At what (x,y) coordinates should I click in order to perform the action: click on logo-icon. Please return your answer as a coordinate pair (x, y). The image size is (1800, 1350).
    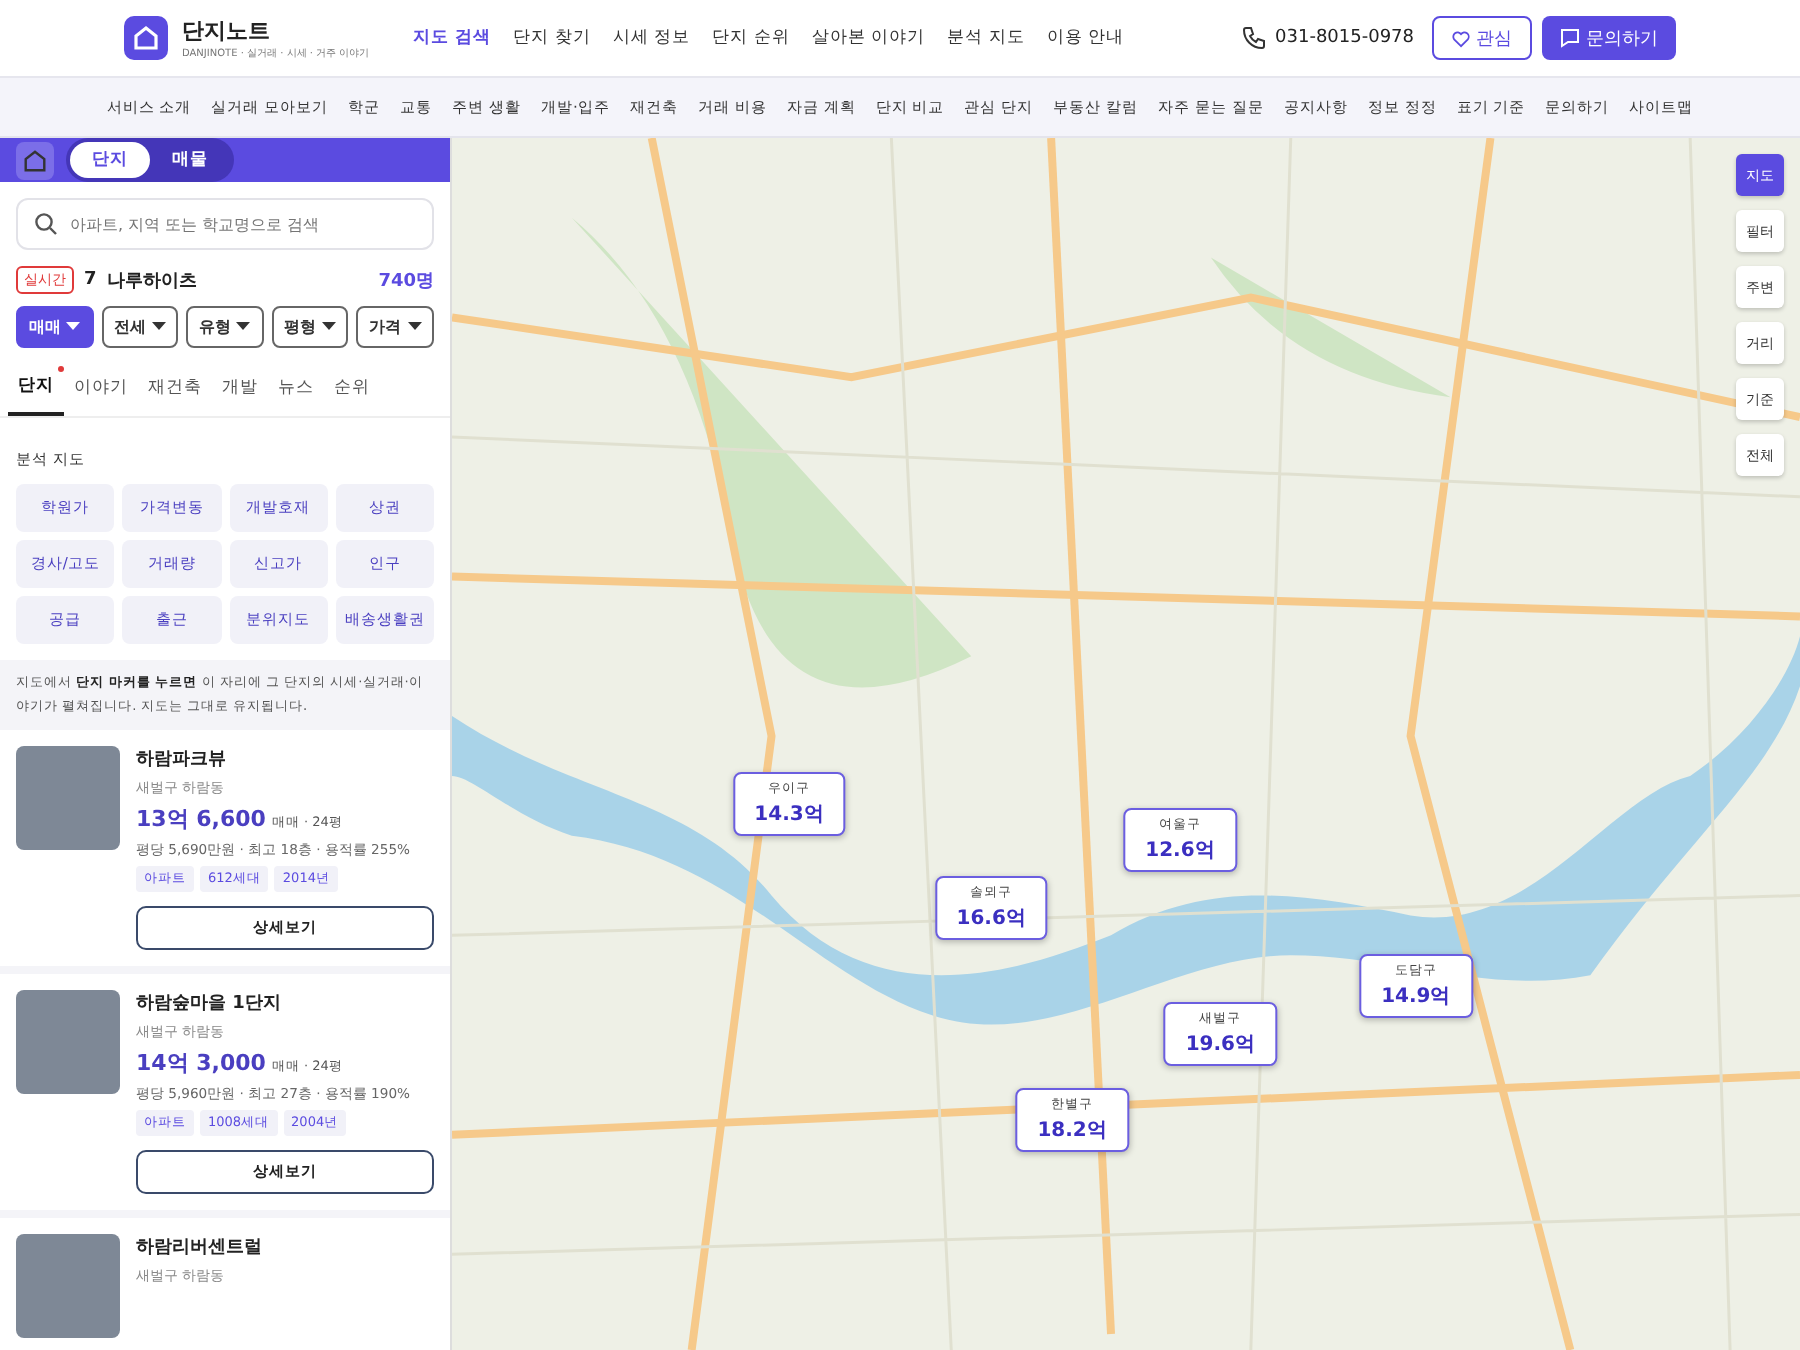
    Looking at the image, I should click on (146, 38).